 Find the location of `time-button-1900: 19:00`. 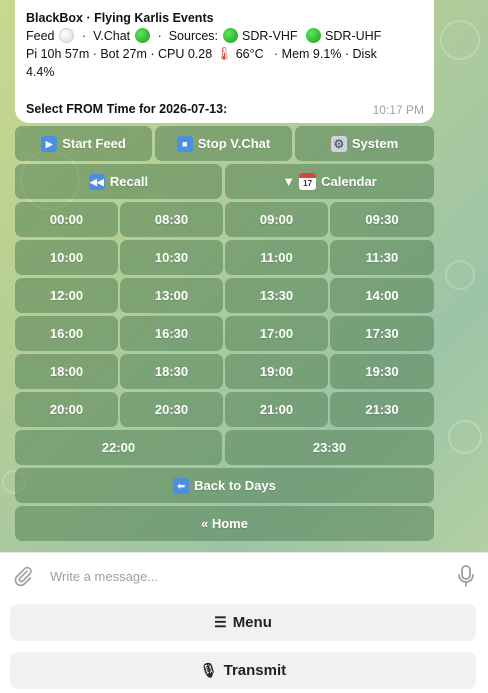

time-button-1900: 19:00 is located at coordinates (276, 371).